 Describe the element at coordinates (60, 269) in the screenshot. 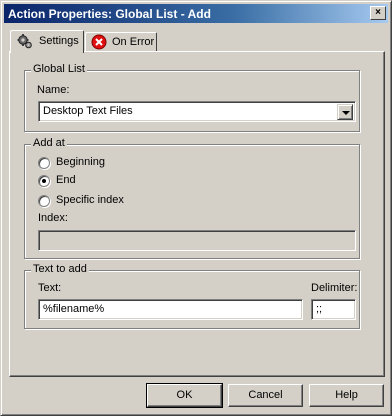

I see `group-title-text-to-add: Text to add` at that location.